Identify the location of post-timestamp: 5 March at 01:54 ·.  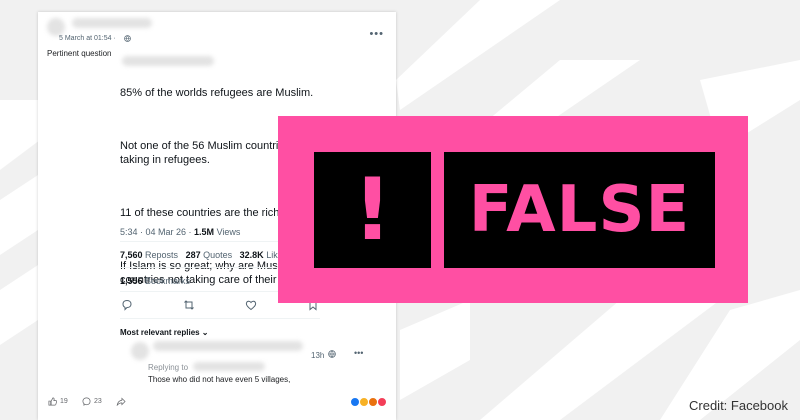
(87, 38).